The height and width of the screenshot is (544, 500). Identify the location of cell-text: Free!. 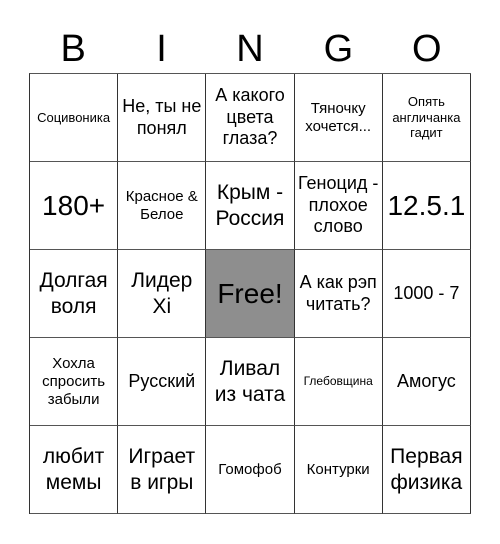
(250, 293).